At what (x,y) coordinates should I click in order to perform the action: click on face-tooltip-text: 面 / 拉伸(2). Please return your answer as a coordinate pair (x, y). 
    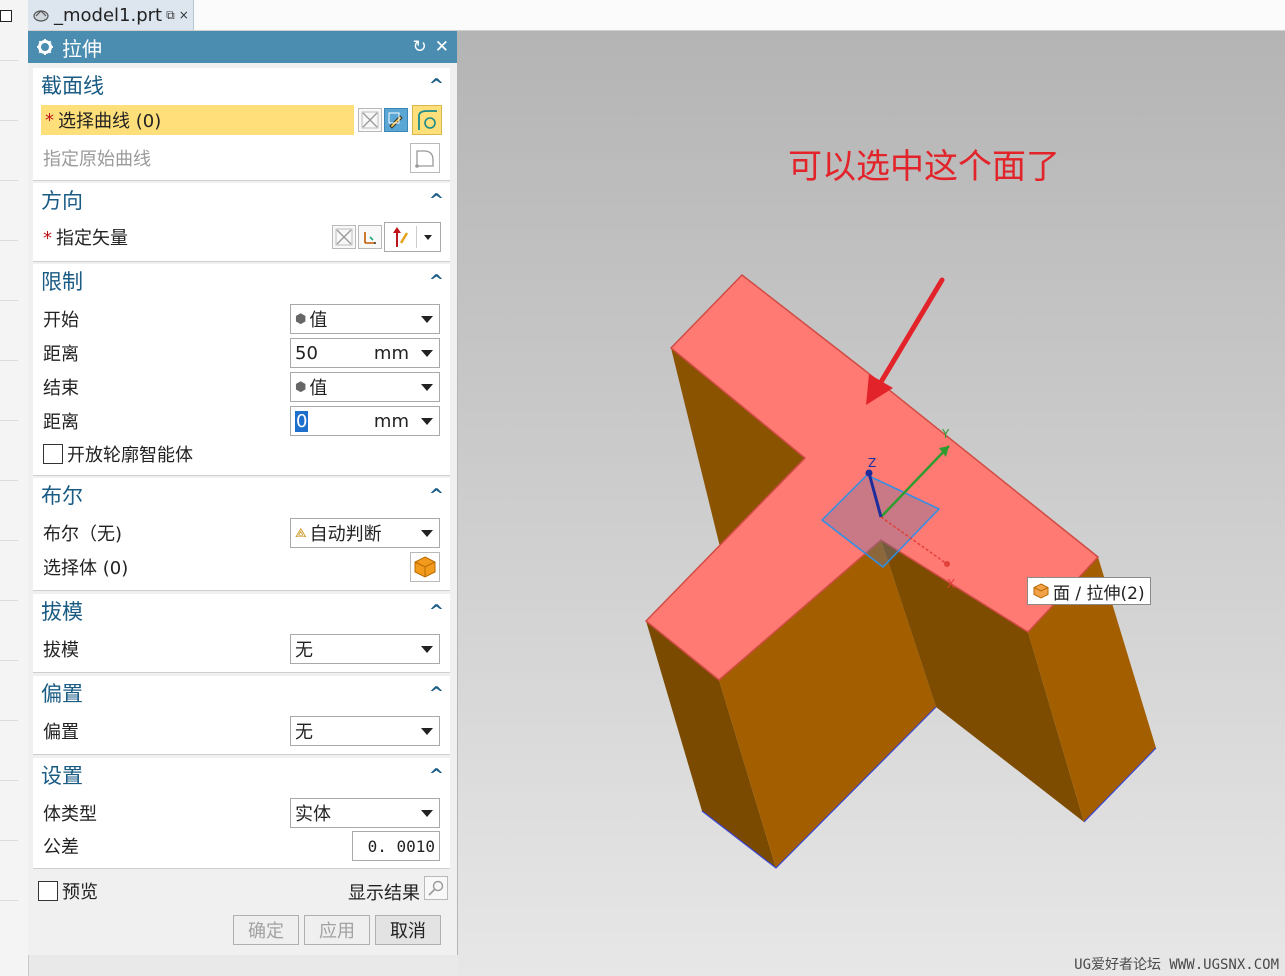
    Looking at the image, I should click on (1099, 593).